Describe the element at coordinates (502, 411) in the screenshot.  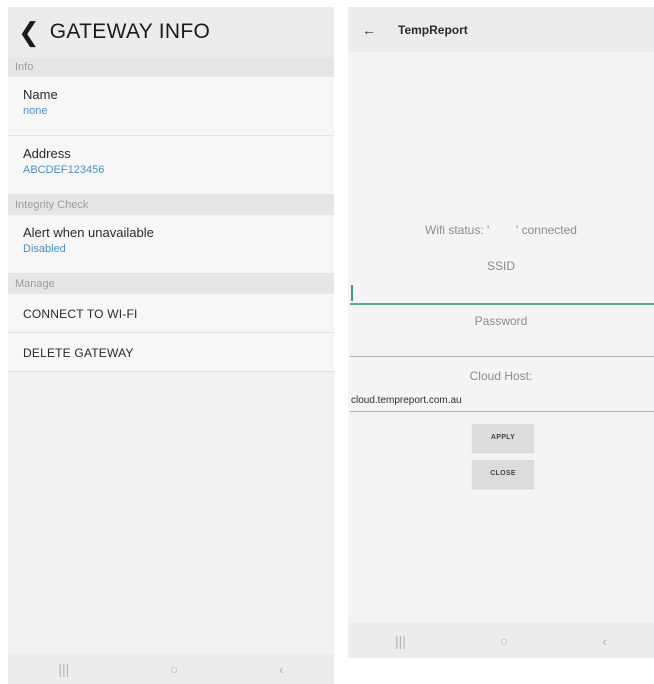
I see `cloud-host-underline` at that location.